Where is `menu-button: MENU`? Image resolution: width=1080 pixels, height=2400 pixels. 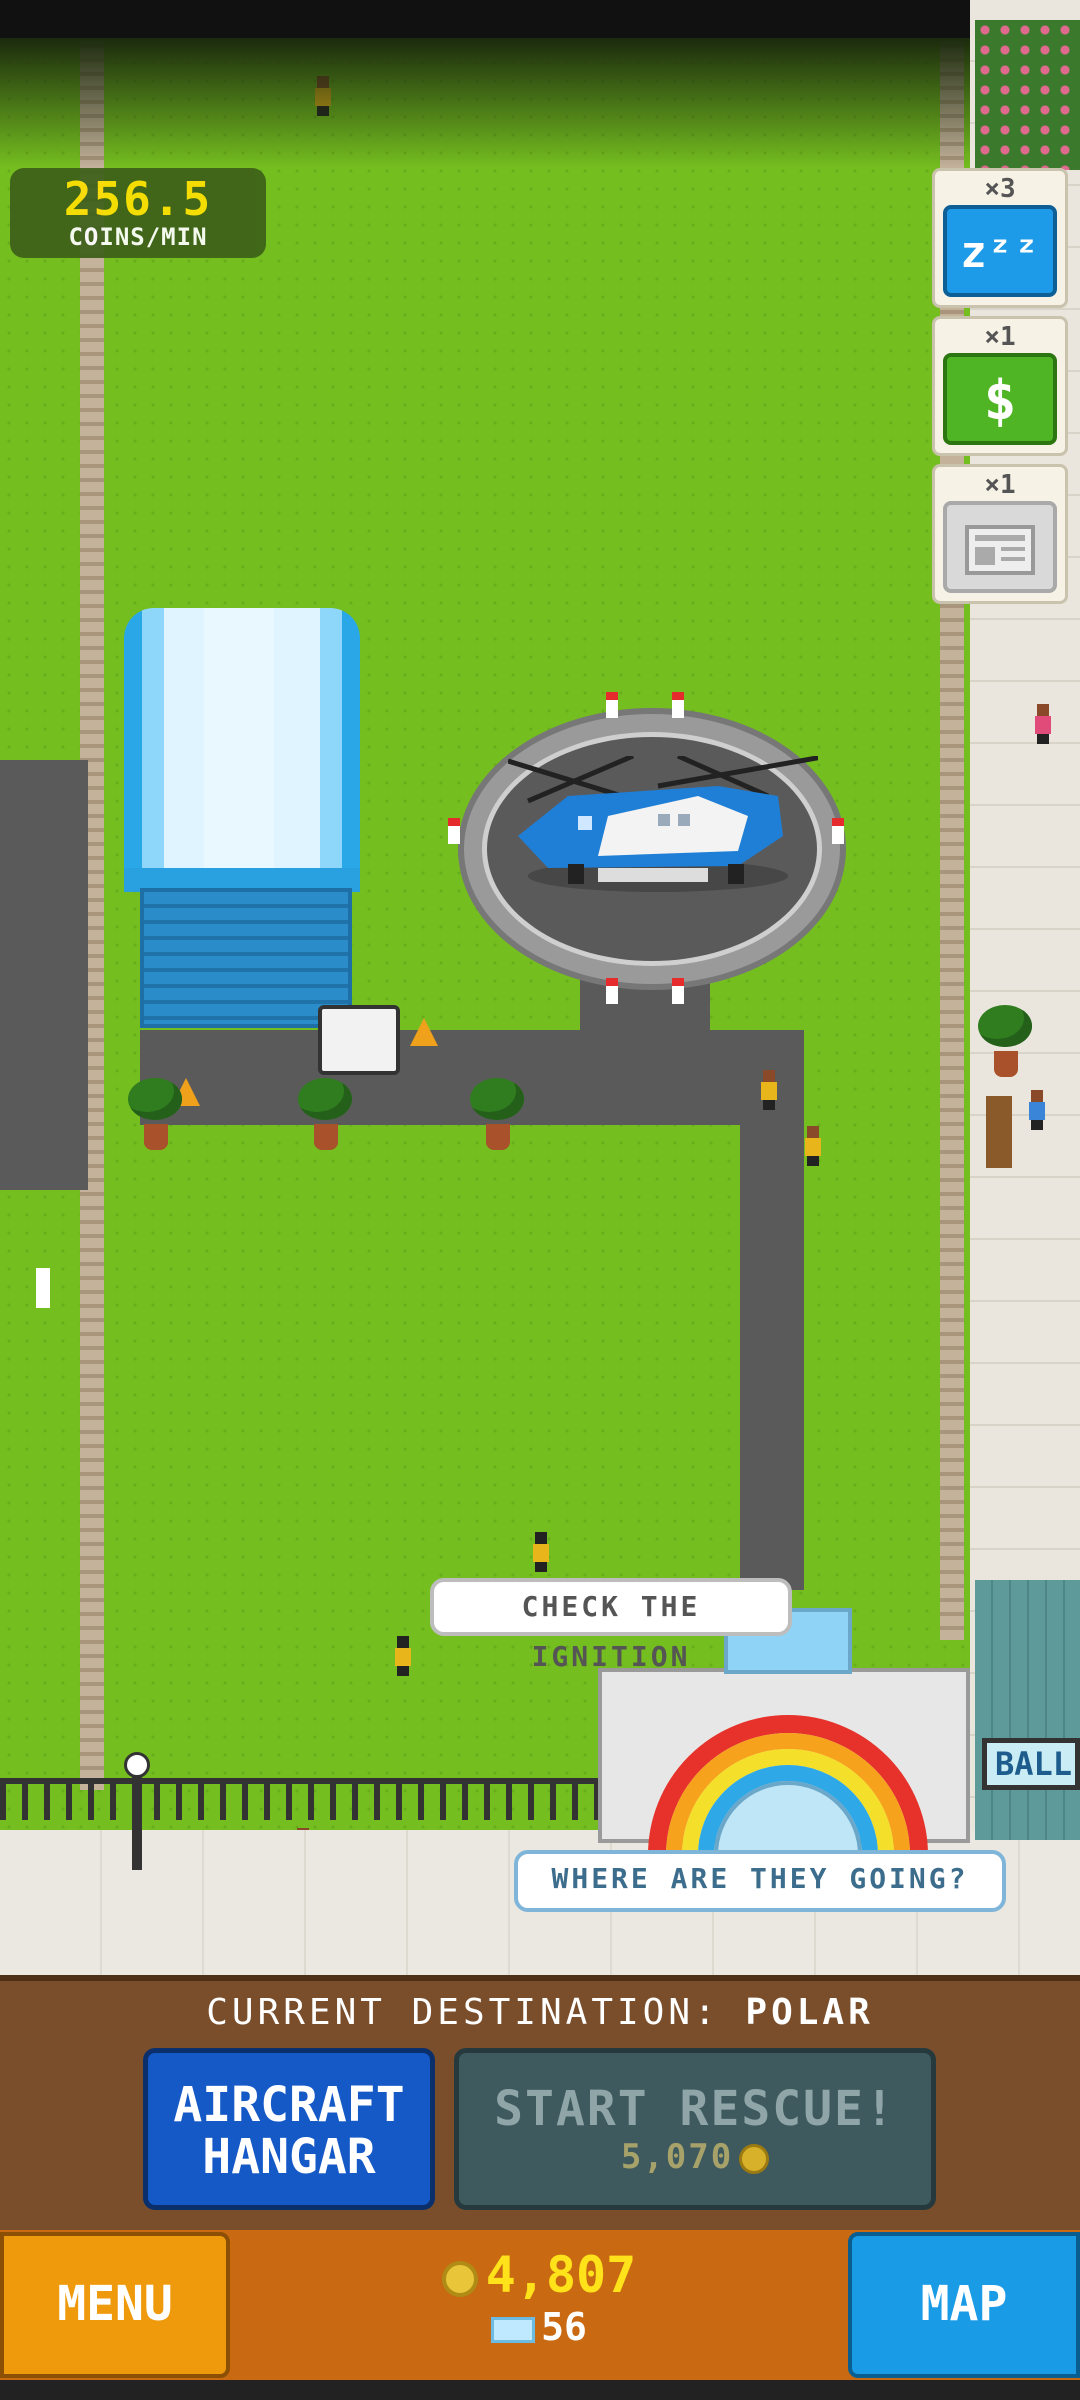
menu-button: MENU is located at coordinates (115, 2305).